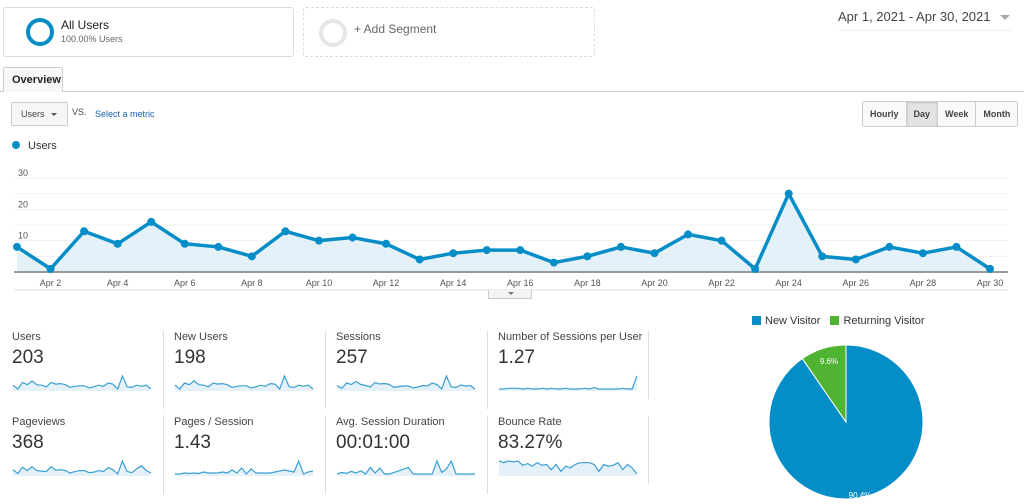 The image size is (1024, 504). I want to click on granularity-week-button: Week, so click(957, 114).